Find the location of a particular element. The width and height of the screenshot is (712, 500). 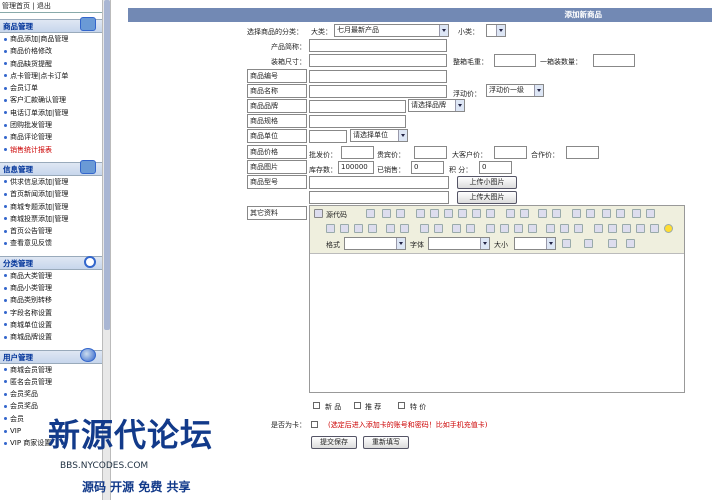

copy-icon is located at coordinates (448, 213).